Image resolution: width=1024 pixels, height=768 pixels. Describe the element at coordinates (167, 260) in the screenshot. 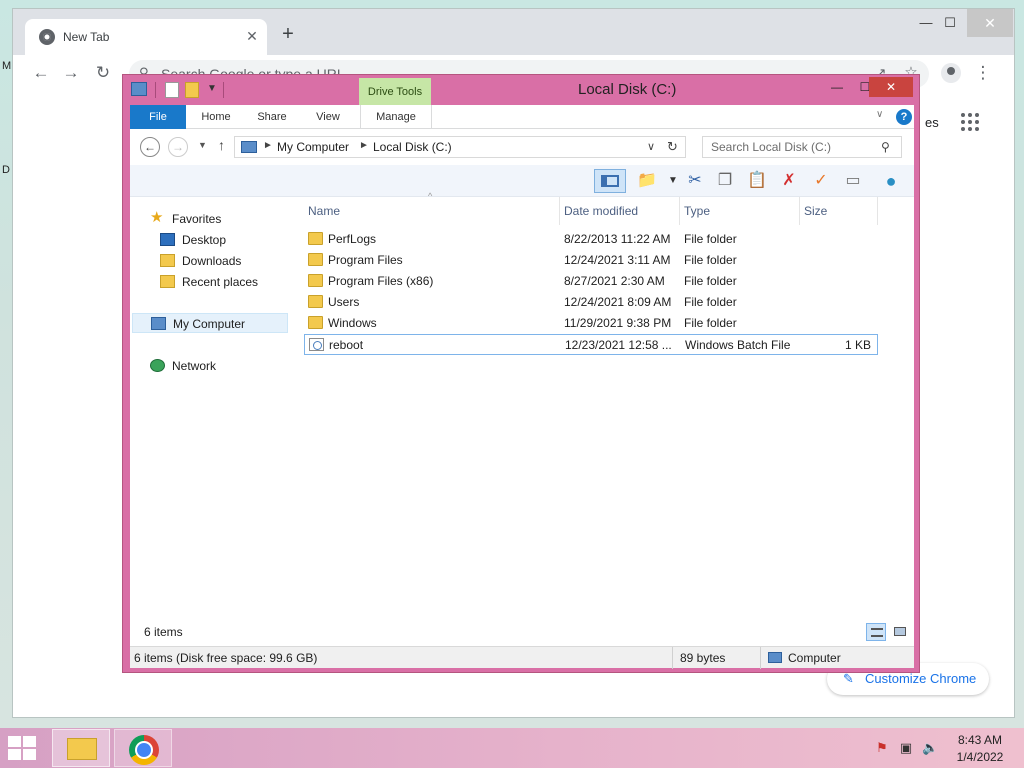

I see `downloads-folder-icon` at that location.